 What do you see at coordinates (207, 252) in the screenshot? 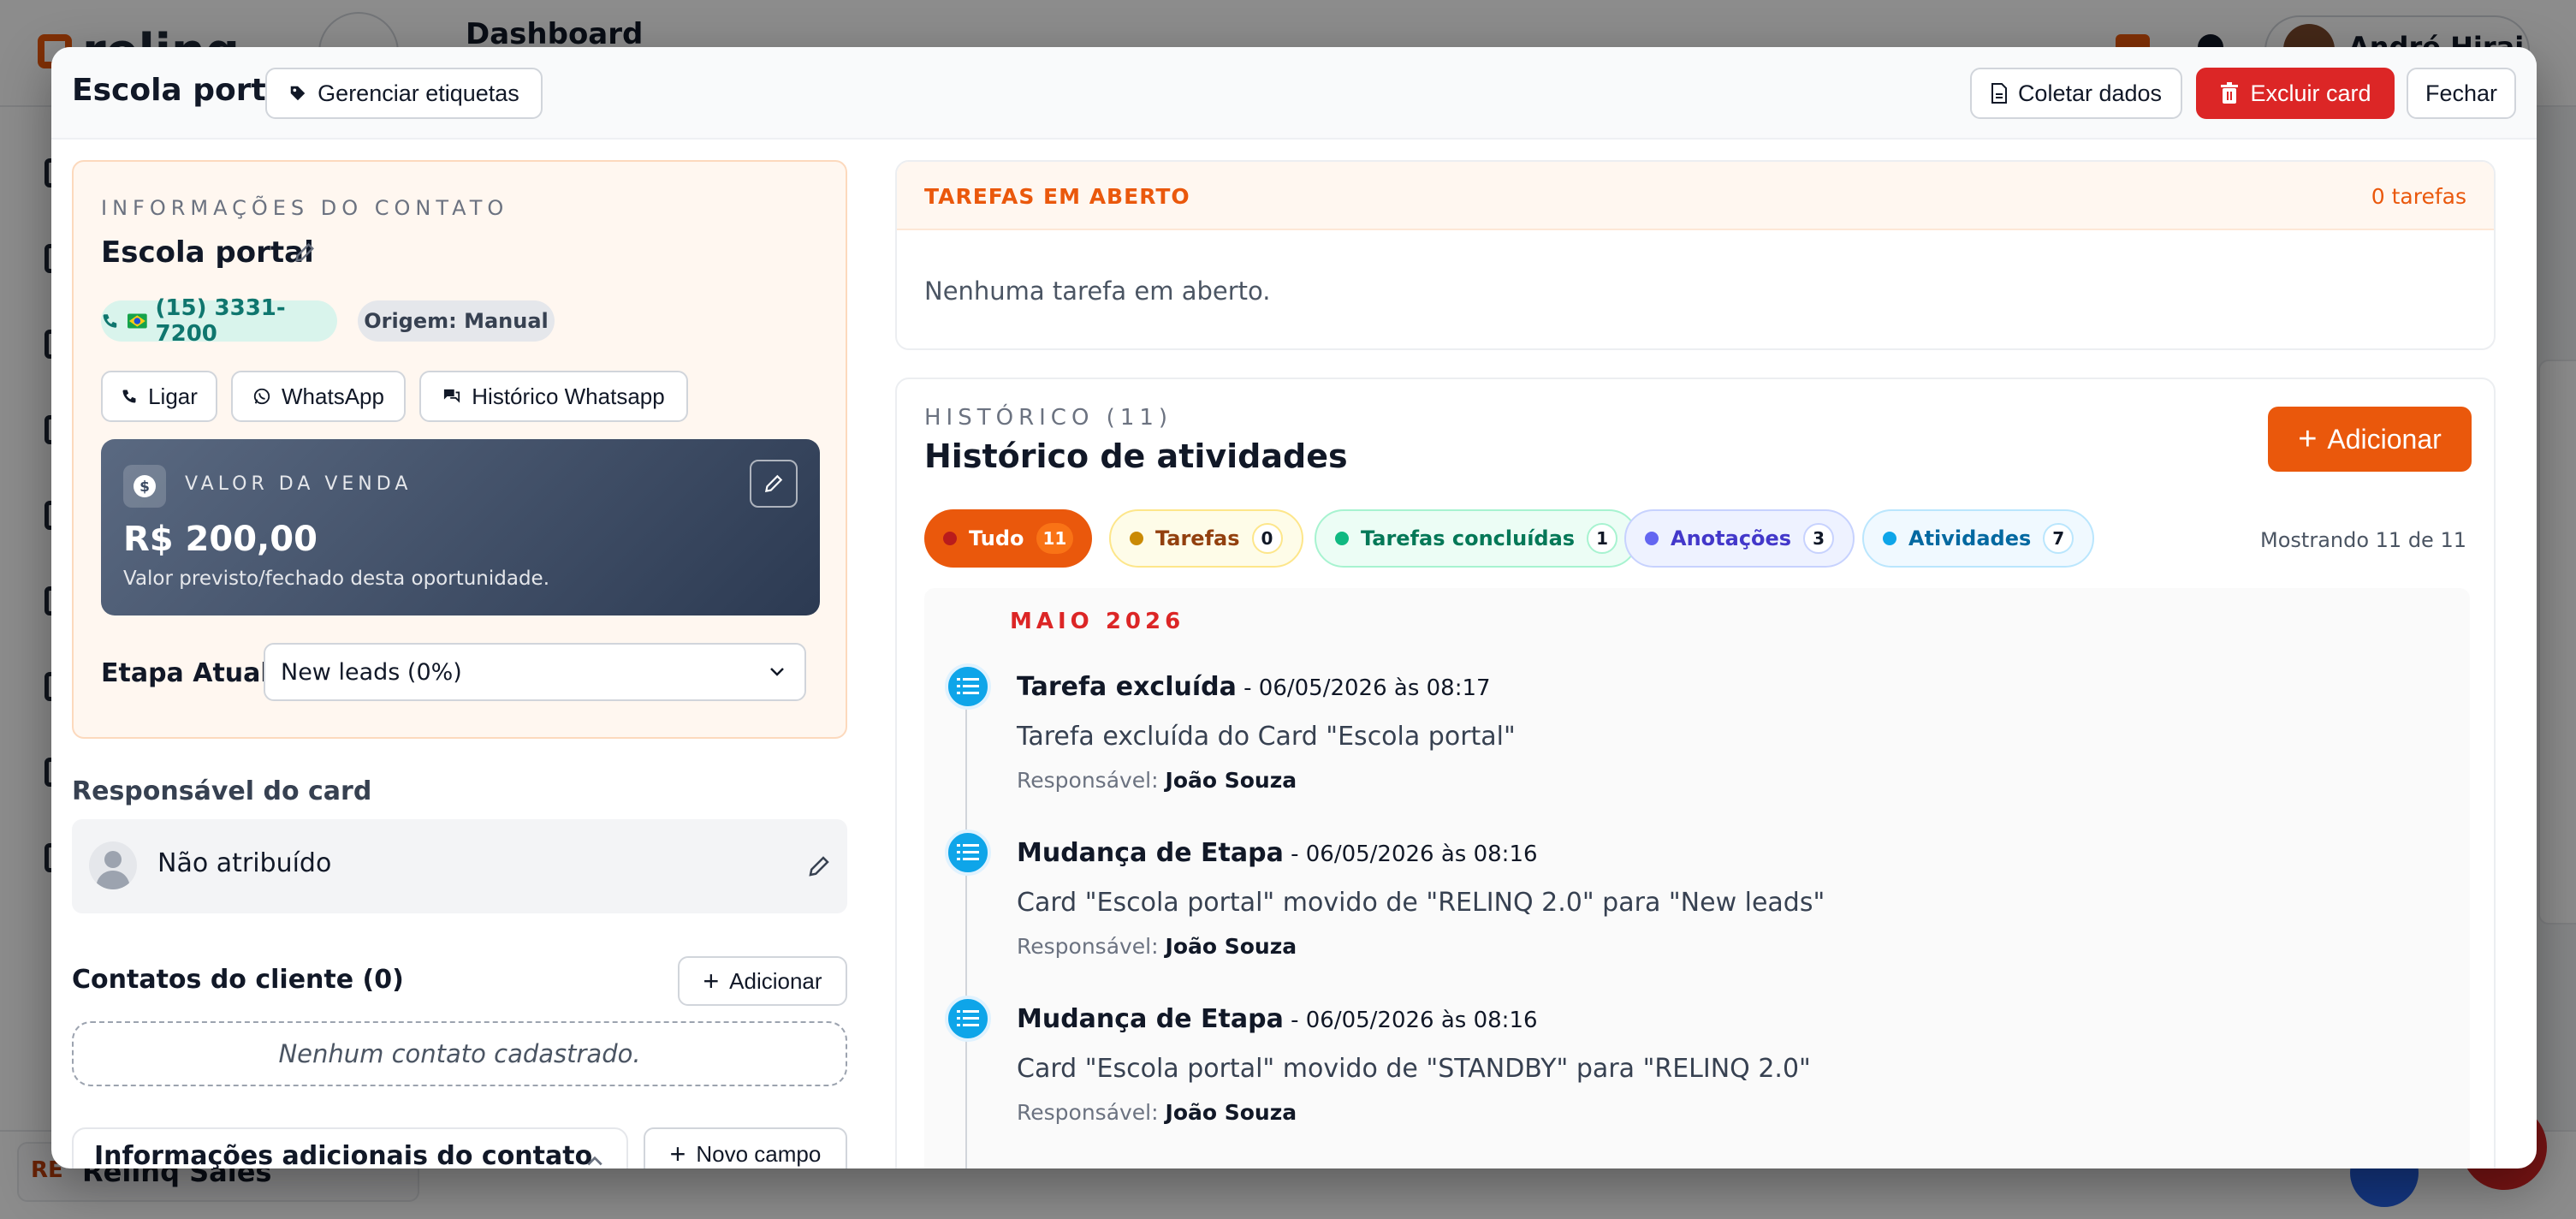
I see `contact-name: Escola portal` at bounding box center [207, 252].